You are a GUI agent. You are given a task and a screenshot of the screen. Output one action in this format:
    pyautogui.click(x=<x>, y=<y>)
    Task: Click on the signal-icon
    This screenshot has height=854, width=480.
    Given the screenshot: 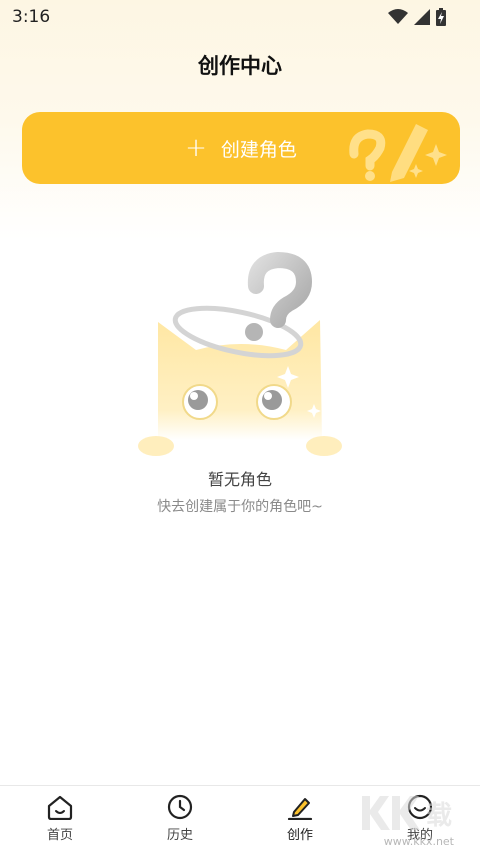 What is the action you would take?
    pyautogui.click(x=422, y=17)
    